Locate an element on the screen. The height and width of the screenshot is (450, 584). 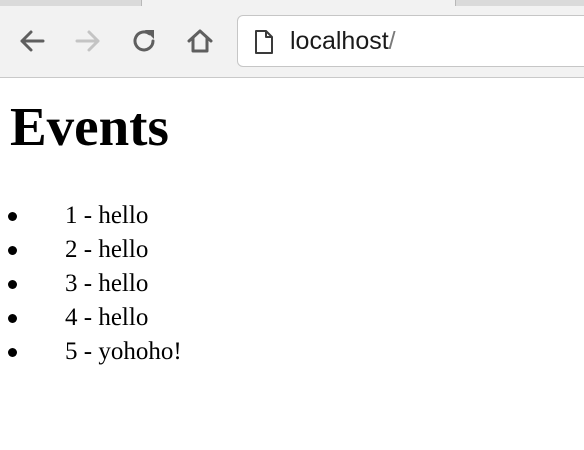
back-button is located at coordinates (32, 41).